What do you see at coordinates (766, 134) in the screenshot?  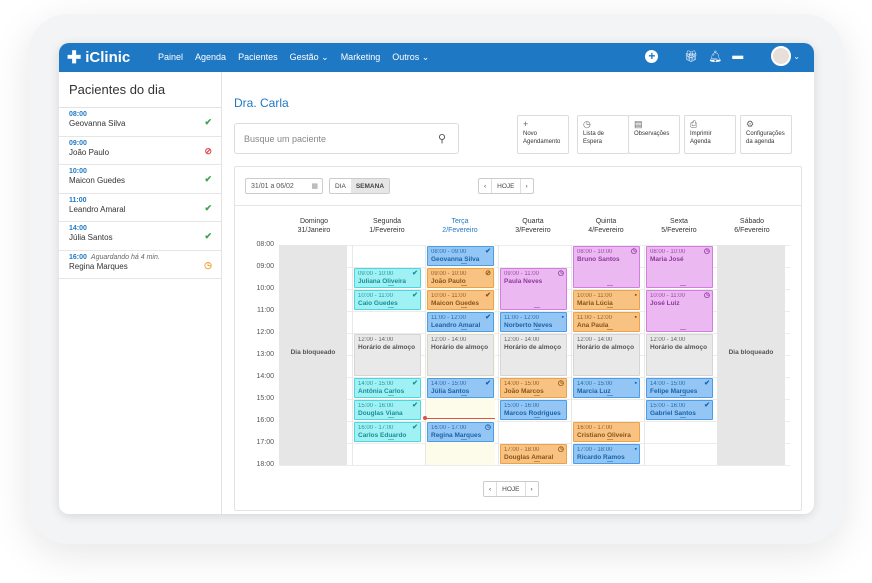 I see `agenda-settings-button: ⚙ Configurações da agenda` at bounding box center [766, 134].